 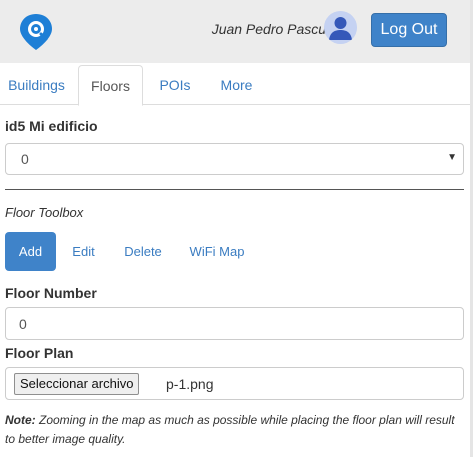 What do you see at coordinates (190, 384) in the screenshot?
I see `file-name: p-1.png` at bounding box center [190, 384].